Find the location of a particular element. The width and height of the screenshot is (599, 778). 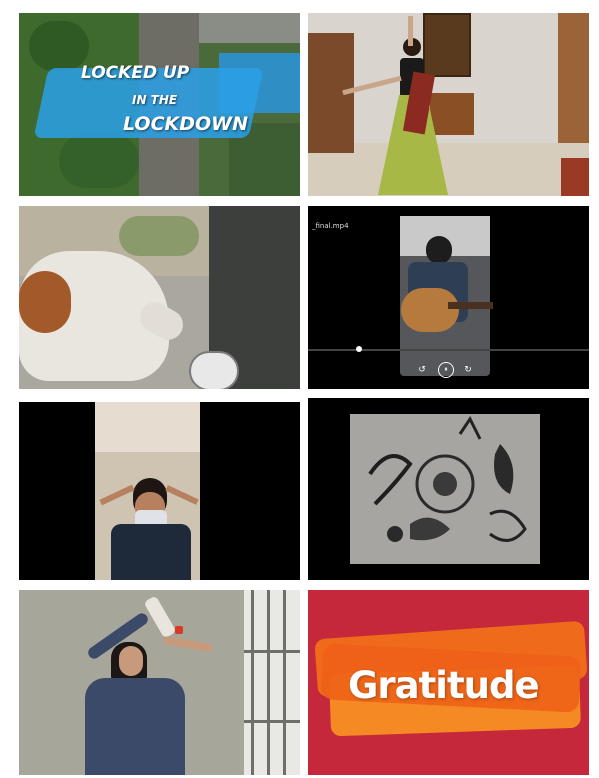

player-hair is located at coordinates (439, 250).